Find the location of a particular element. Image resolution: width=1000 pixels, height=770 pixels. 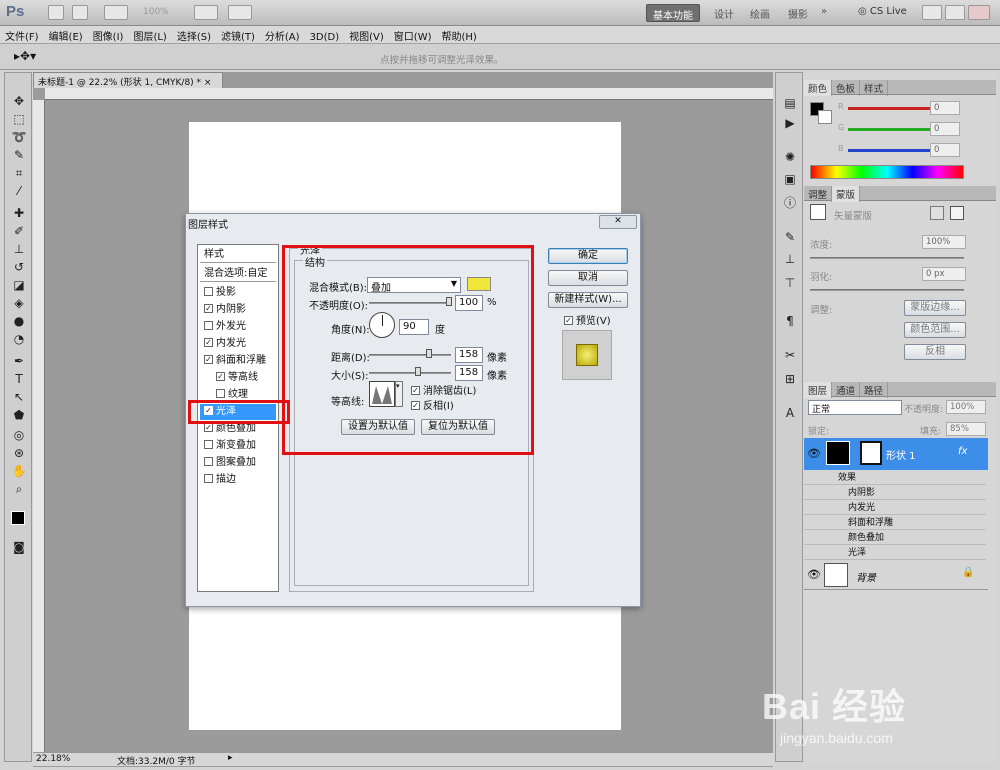

menu-edit: 编辑(E) is located at coordinates (66, 35).